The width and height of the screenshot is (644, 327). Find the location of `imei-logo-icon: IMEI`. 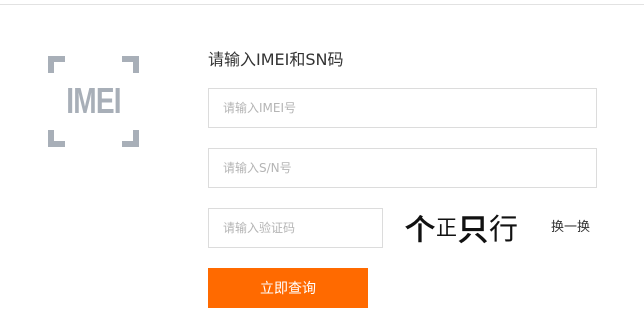

imei-logo-icon: IMEI is located at coordinates (93, 101).